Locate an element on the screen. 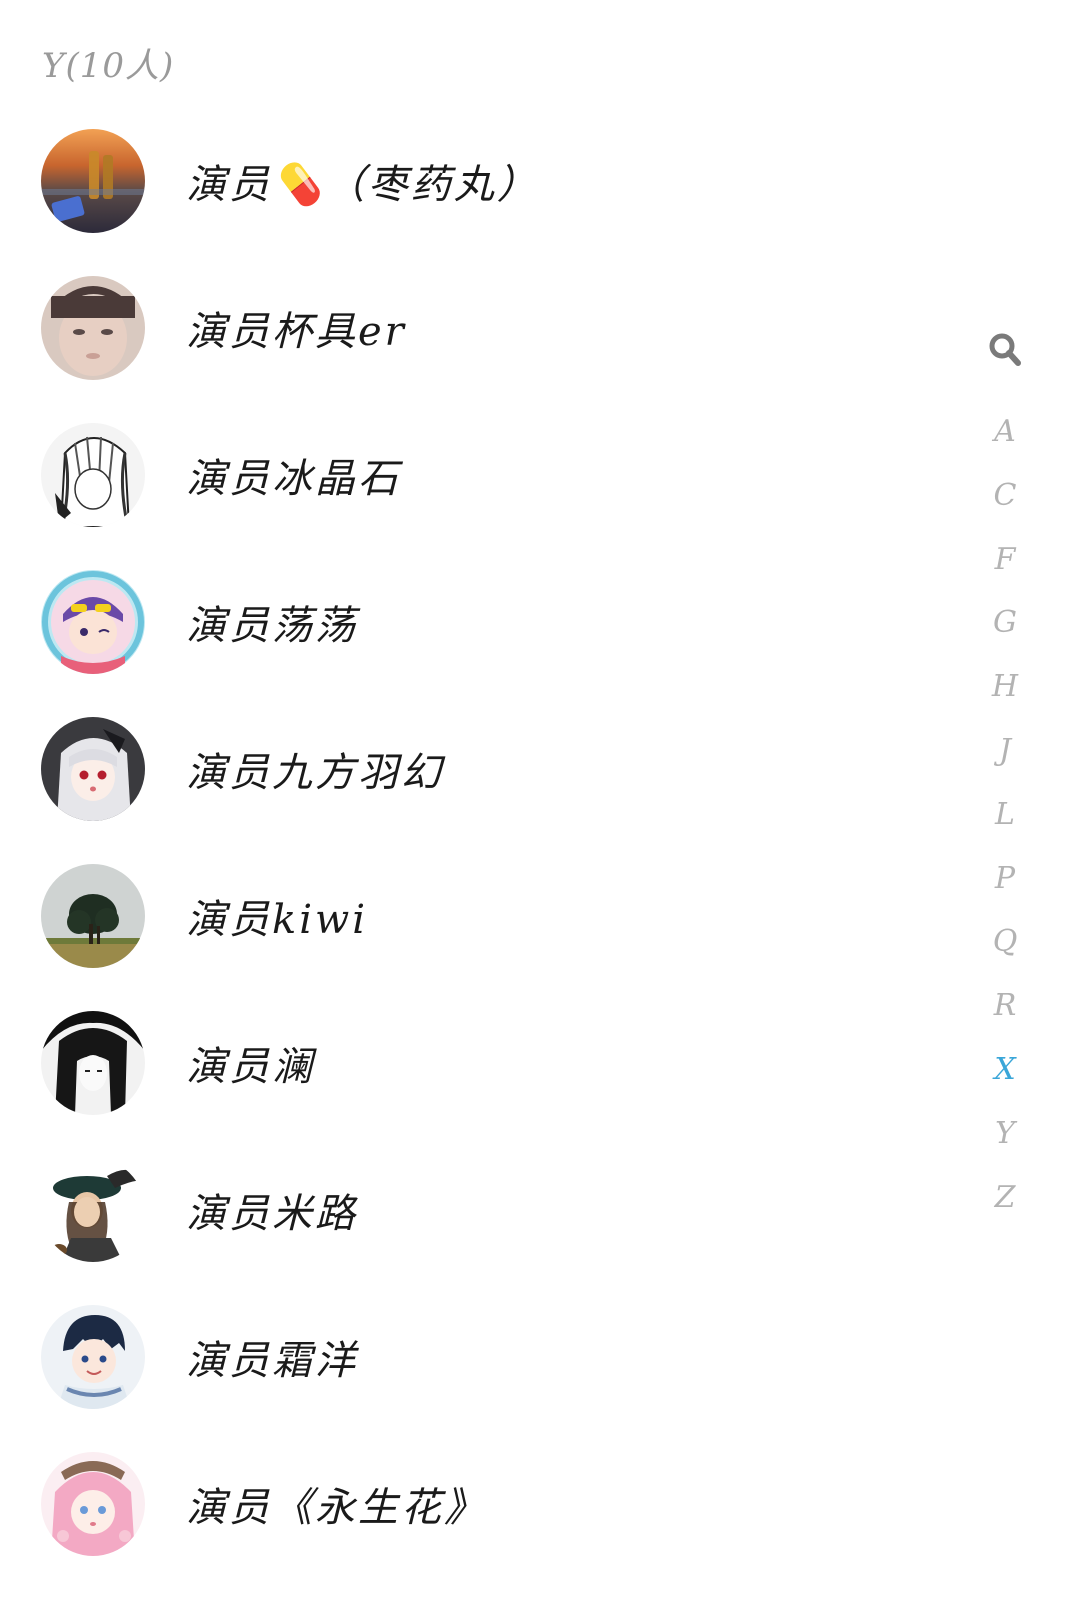  feather-hat-portrait-avatar-icon is located at coordinates (93, 1210).